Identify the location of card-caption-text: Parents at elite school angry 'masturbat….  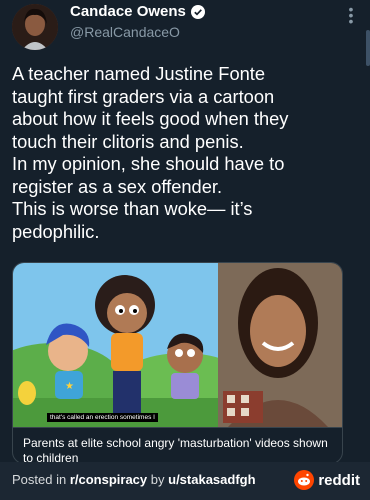
(175, 449).